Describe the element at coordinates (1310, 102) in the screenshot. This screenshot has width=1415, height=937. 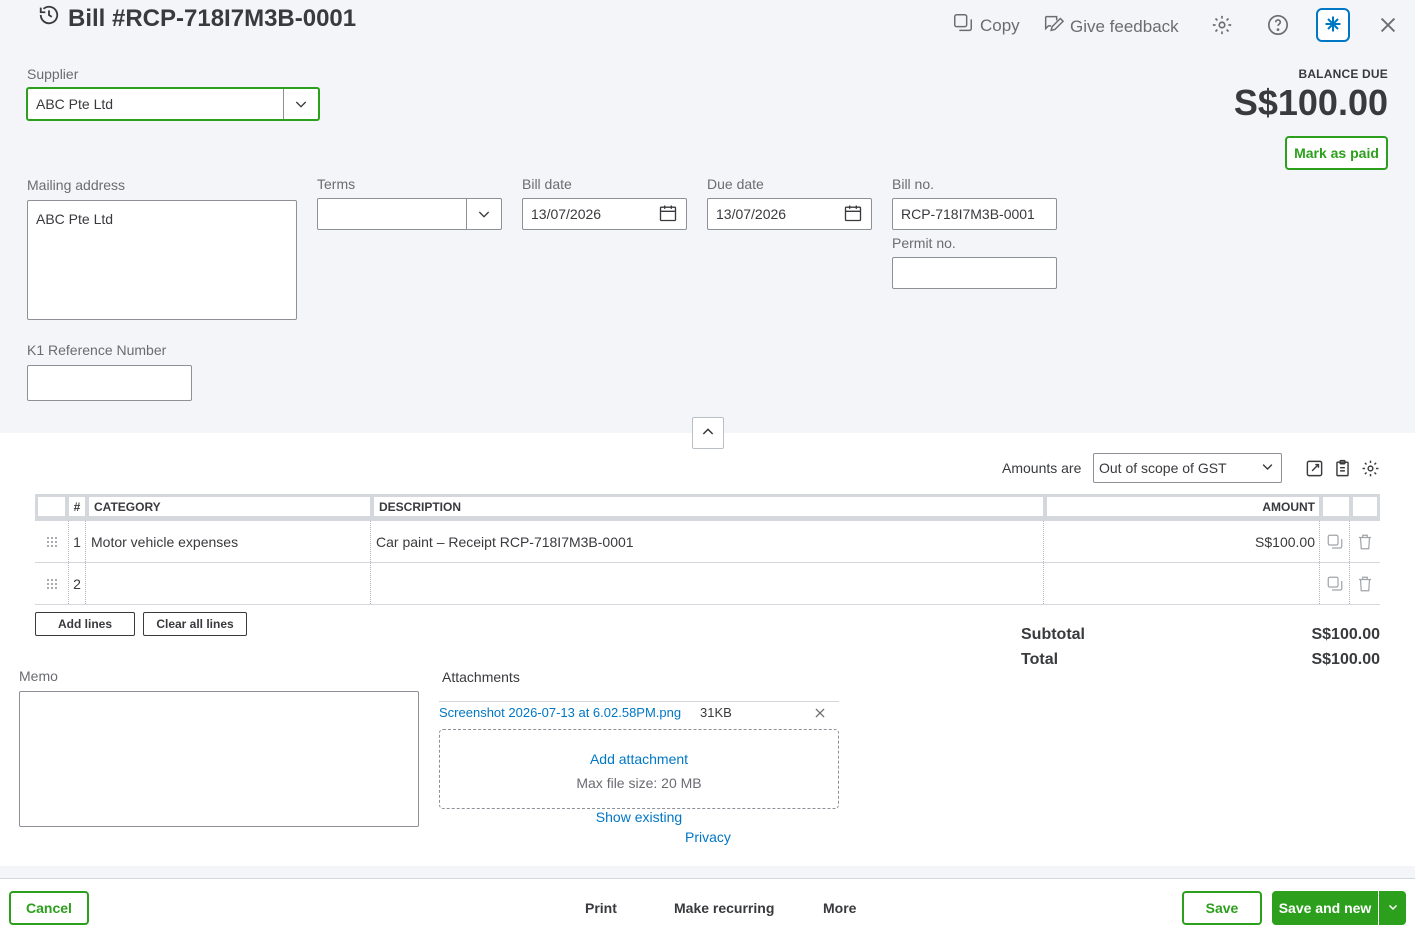
I see `balance-due-amount: S$100.00` at that location.